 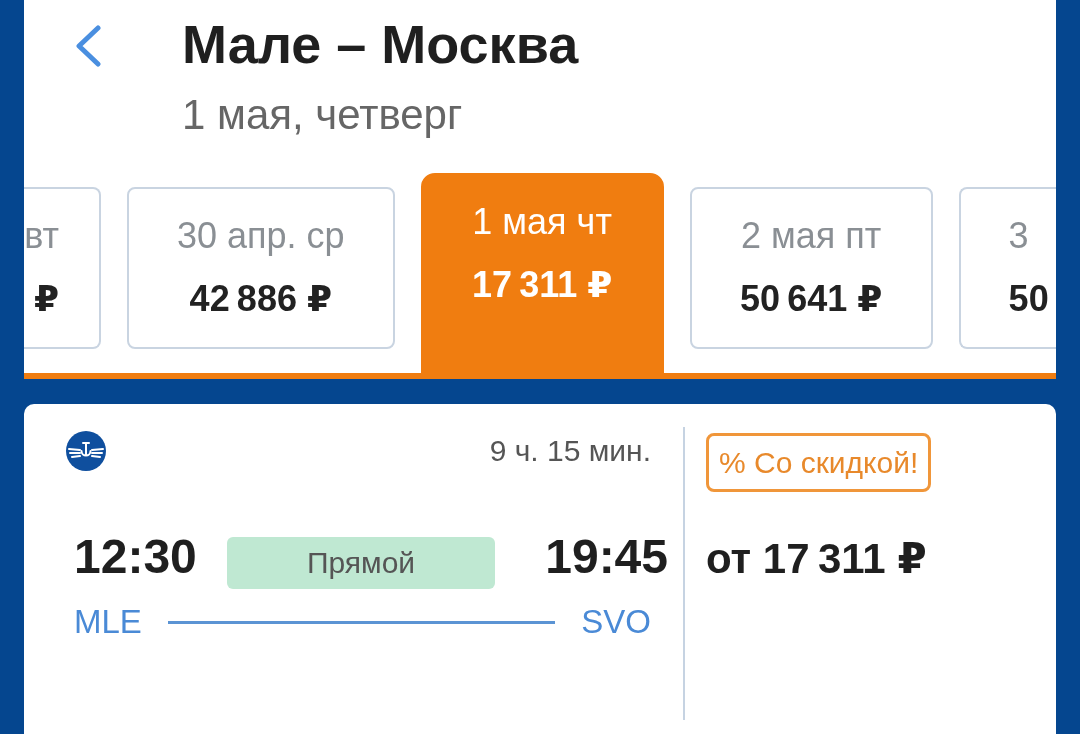 What do you see at coordinates (819, 462) in the screenshot?
I see `discount-badge: % Со скидкой!` at bounding box center [819, 462].